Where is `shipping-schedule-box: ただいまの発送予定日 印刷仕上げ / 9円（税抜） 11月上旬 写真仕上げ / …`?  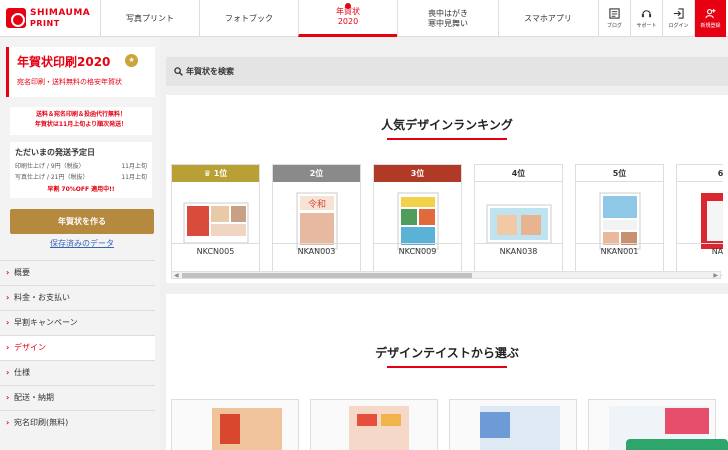
shipping-schedule-box: ただいまの発送予定日 印刷仕上げ / 9円（税抜） 11月上旬 写真仕上げ / … is located at coordinates (81, 170).